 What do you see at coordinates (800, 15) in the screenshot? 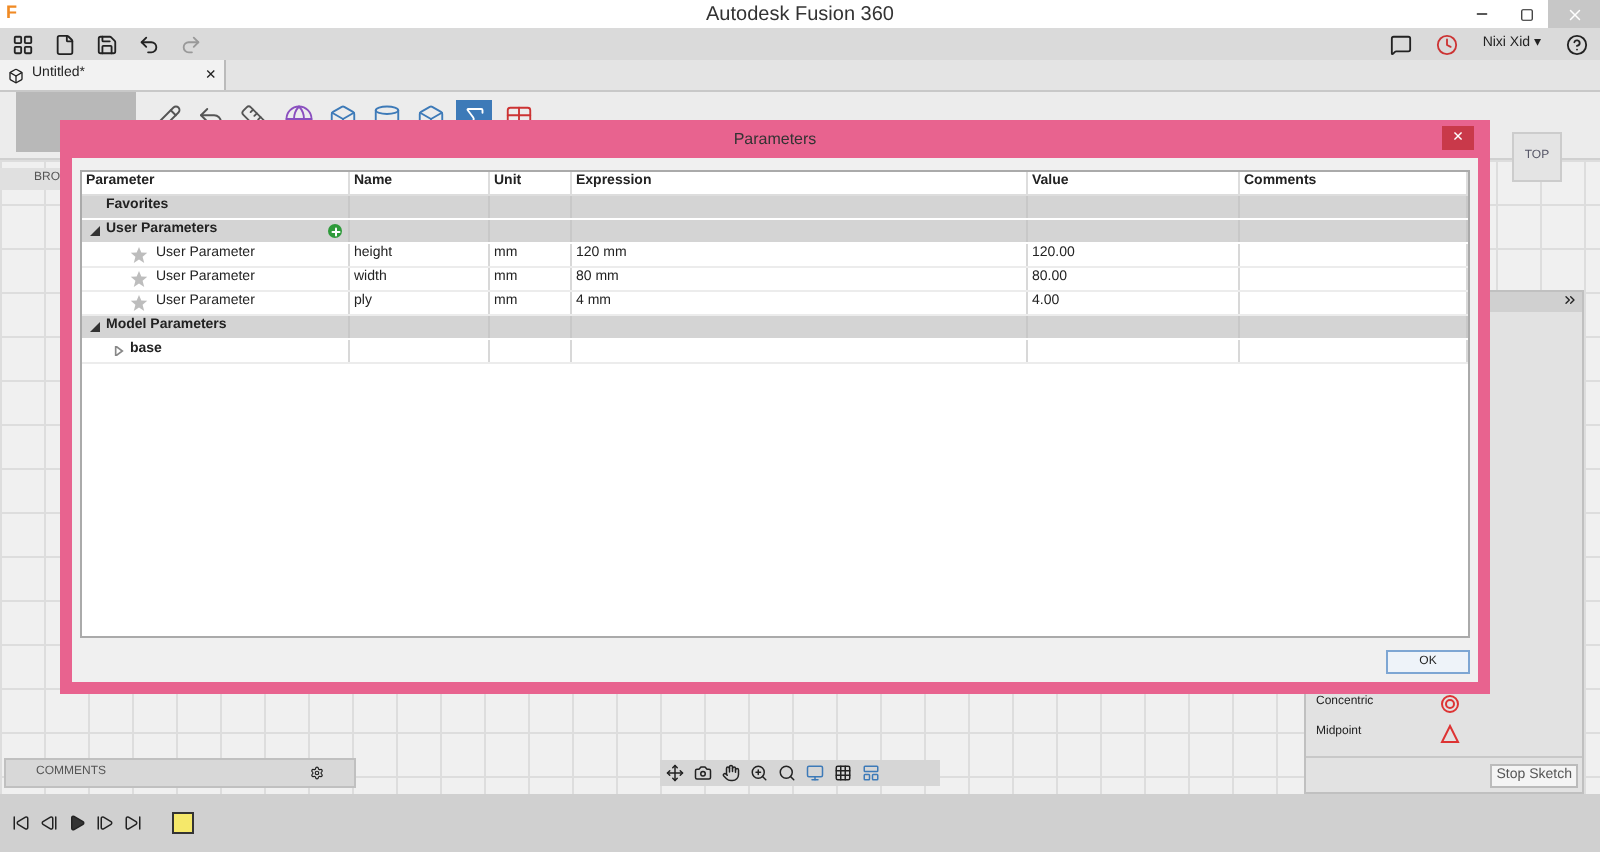
I see `window-title: Autodesk Fusion 360` at bounding box center [800, 15].